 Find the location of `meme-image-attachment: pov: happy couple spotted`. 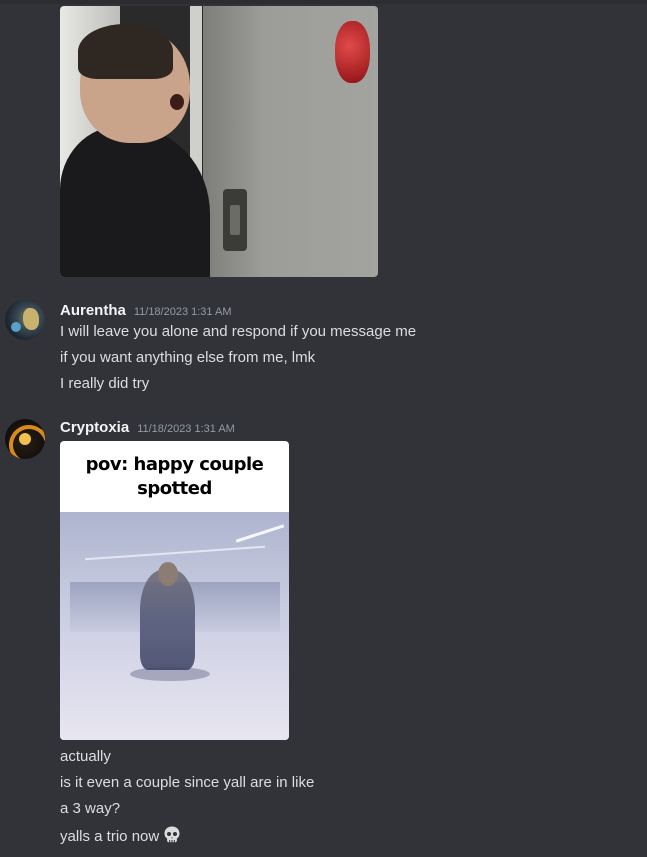

meme-image-attachment: pov: happy couple spotted is located at coordinates (174, 590).